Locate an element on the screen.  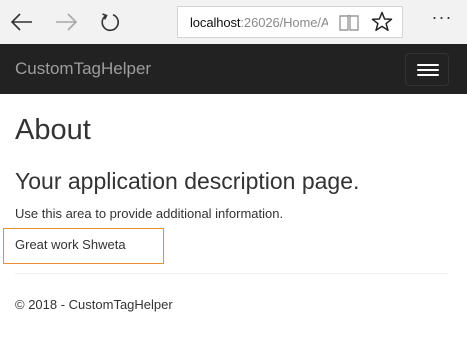
footer-copyright: © 2018 - CustomTagHelper is located at coordinates (94, 304).